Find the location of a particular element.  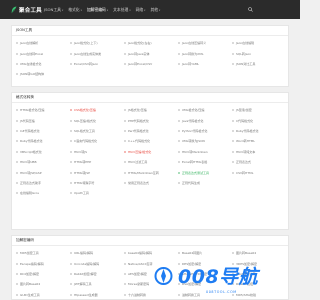

tool-link: 正则表达式测试工具 is located at coordinates (205, 173).